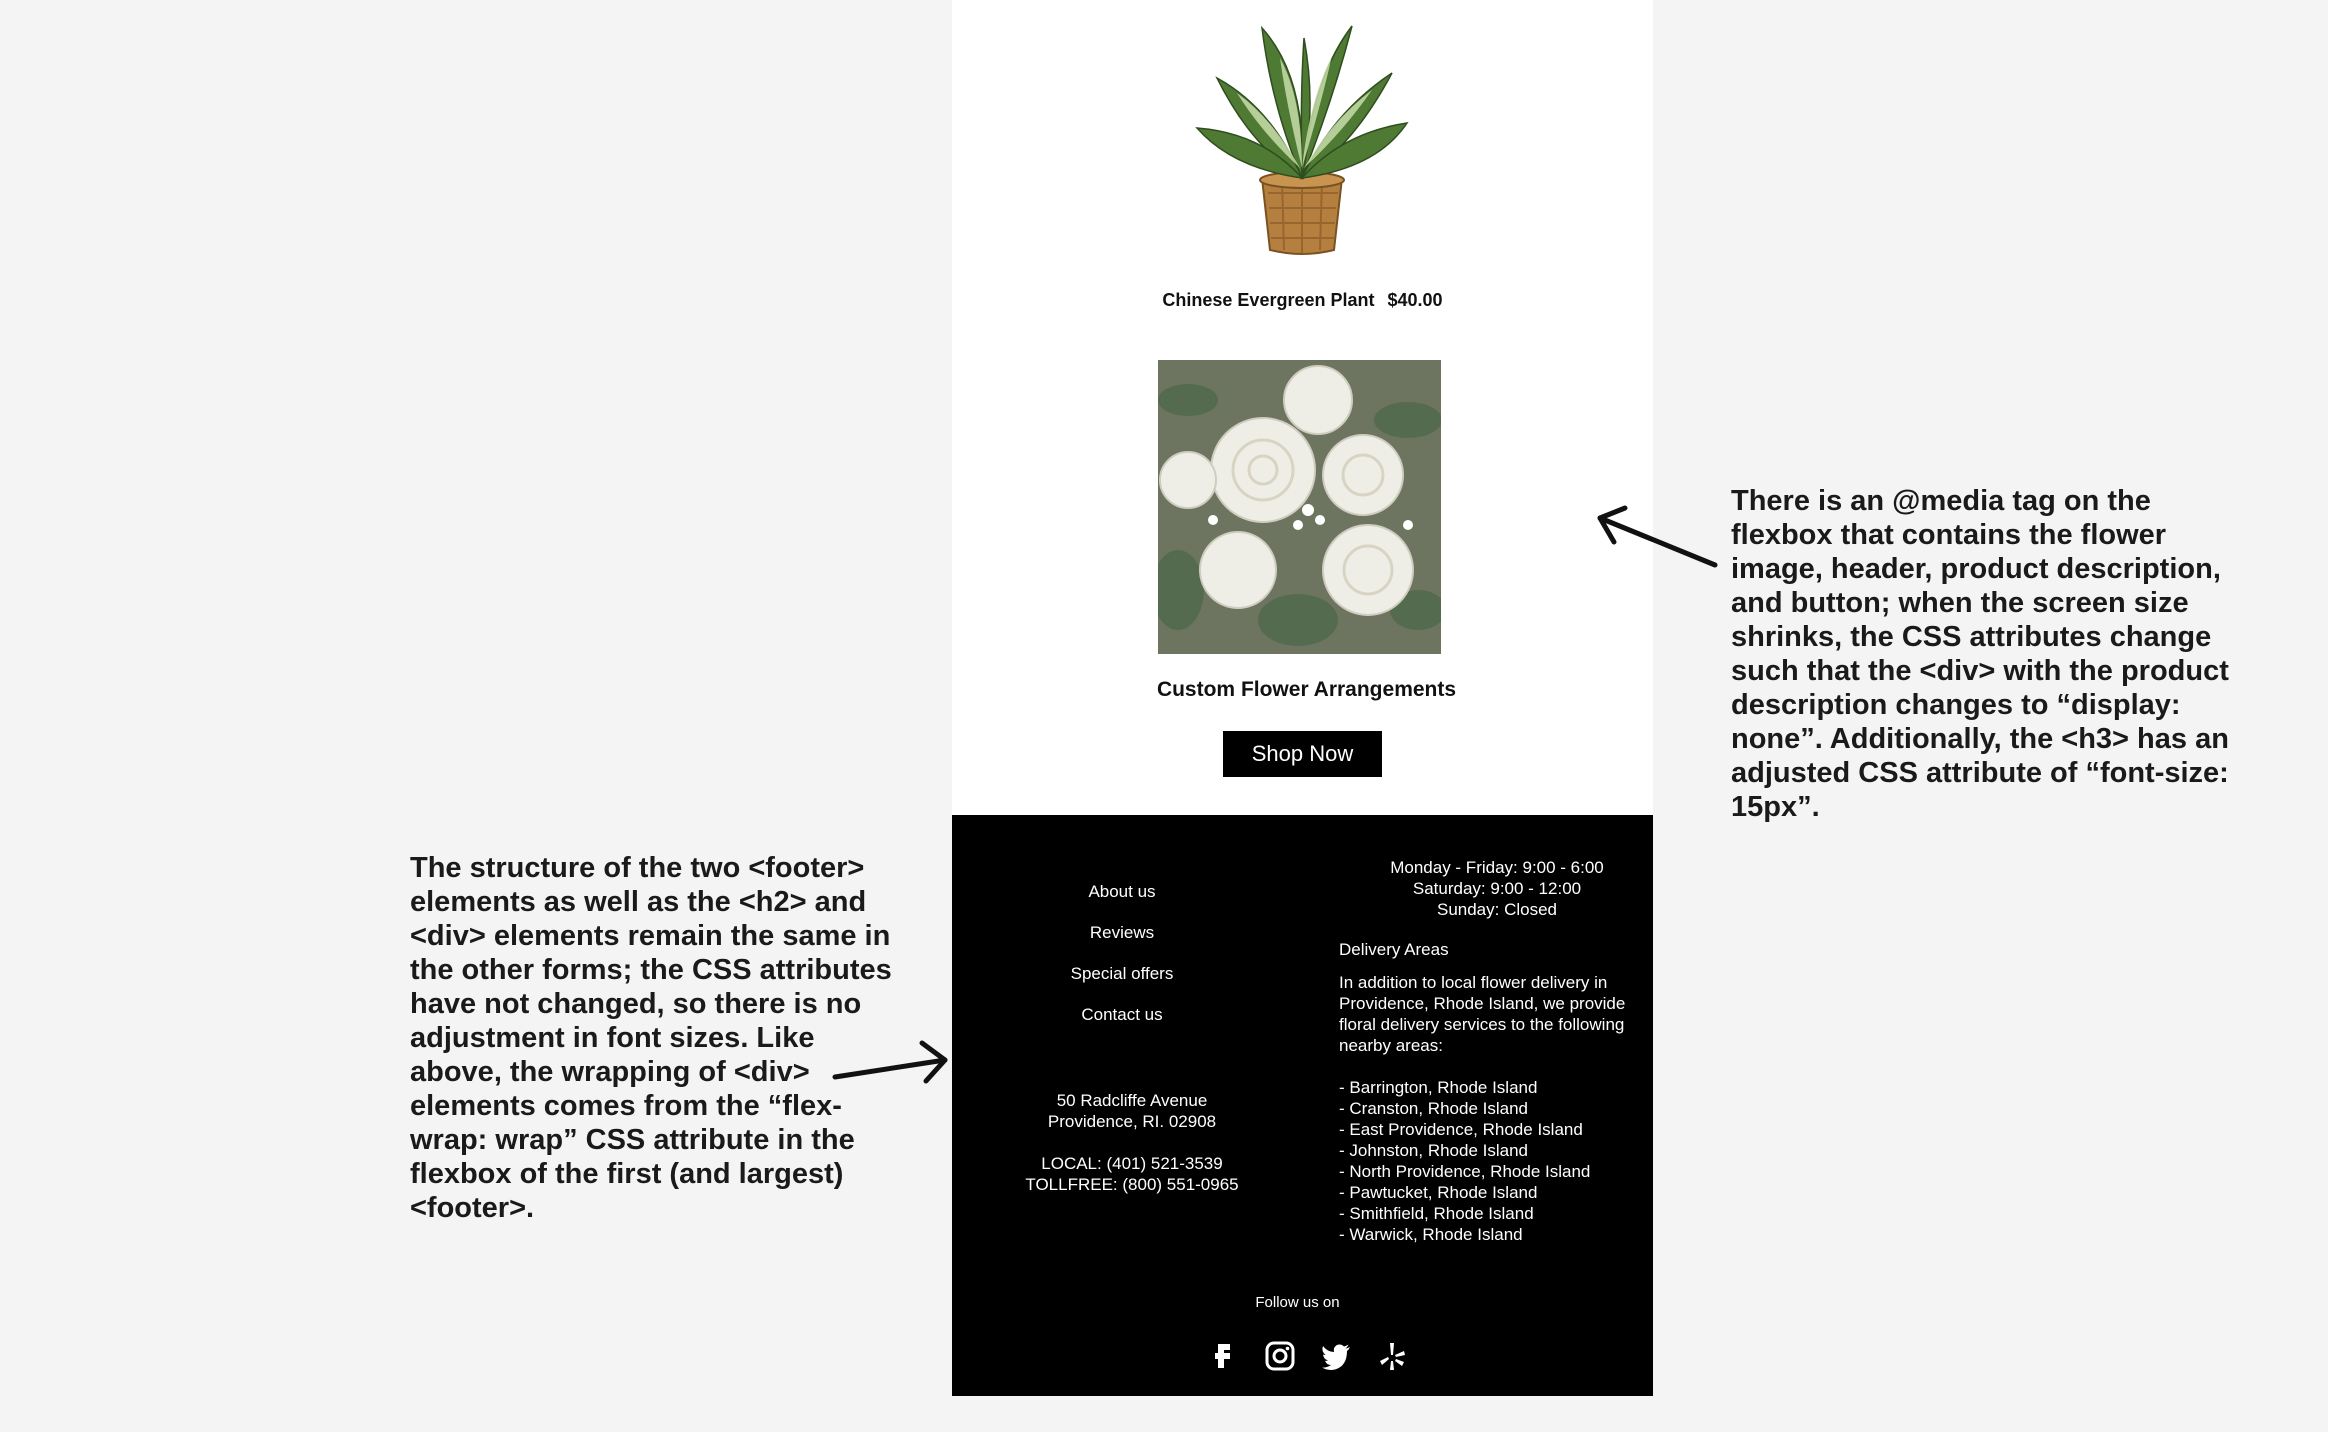  What do you see at coordinates (1438, 1087) in the screenshot?
I see `delivery-area: - Barrington, Rhode Island` at bounding box center [1438, 1087].